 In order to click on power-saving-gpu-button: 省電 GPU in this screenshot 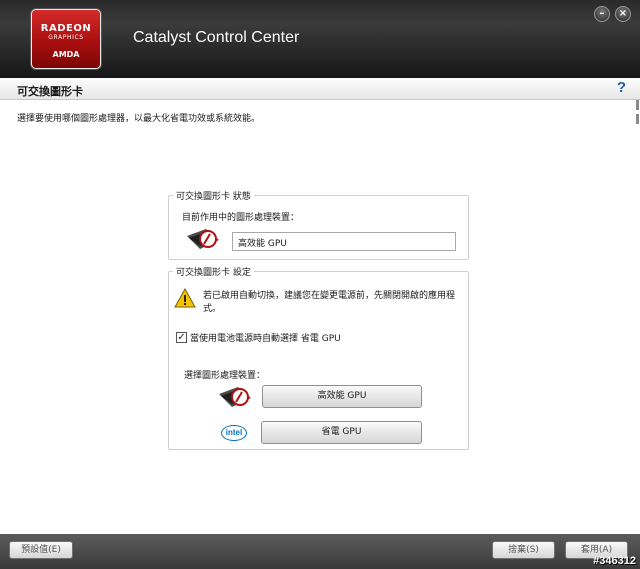, I will do `click(341, 432)`.